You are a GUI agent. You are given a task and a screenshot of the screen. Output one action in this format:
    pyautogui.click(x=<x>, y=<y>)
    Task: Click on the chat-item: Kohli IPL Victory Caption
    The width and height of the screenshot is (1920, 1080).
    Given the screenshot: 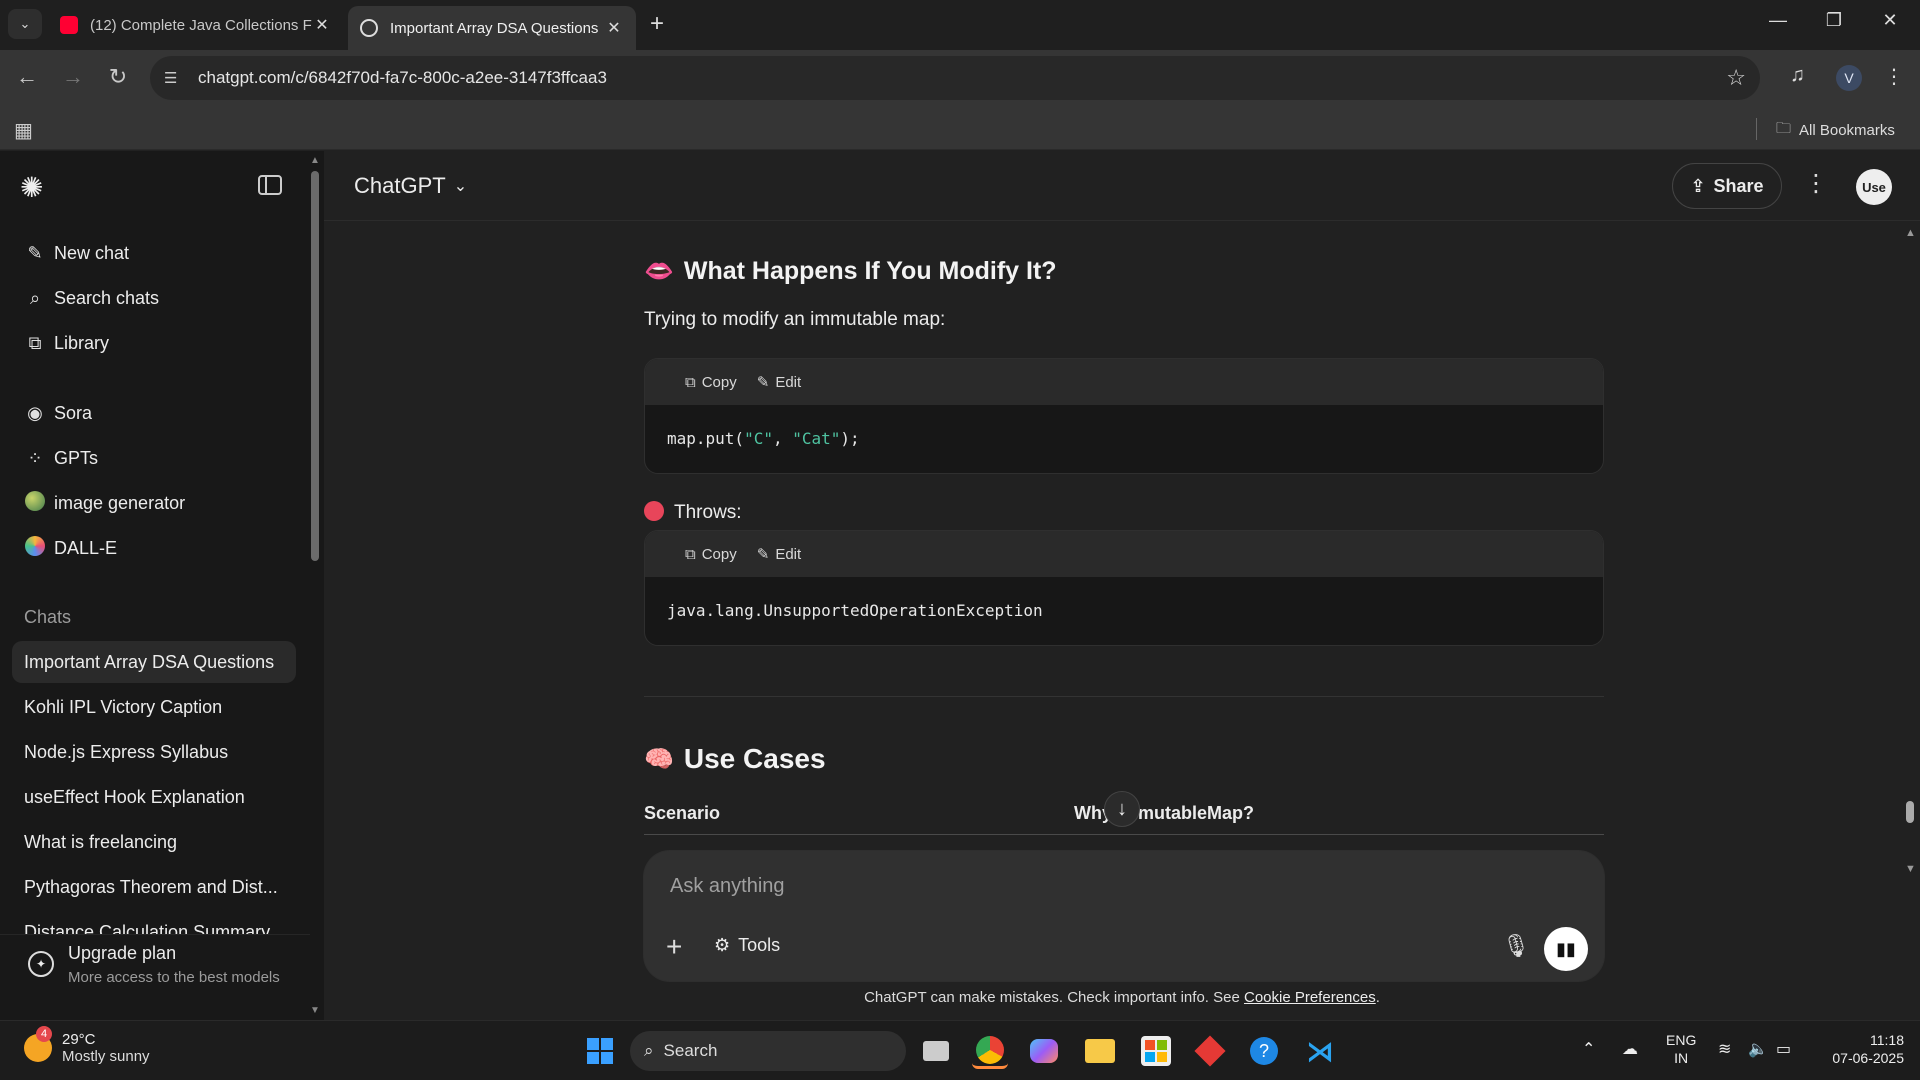 What is the action you would take?
    pyautogui.click(x=154, y=707)
    